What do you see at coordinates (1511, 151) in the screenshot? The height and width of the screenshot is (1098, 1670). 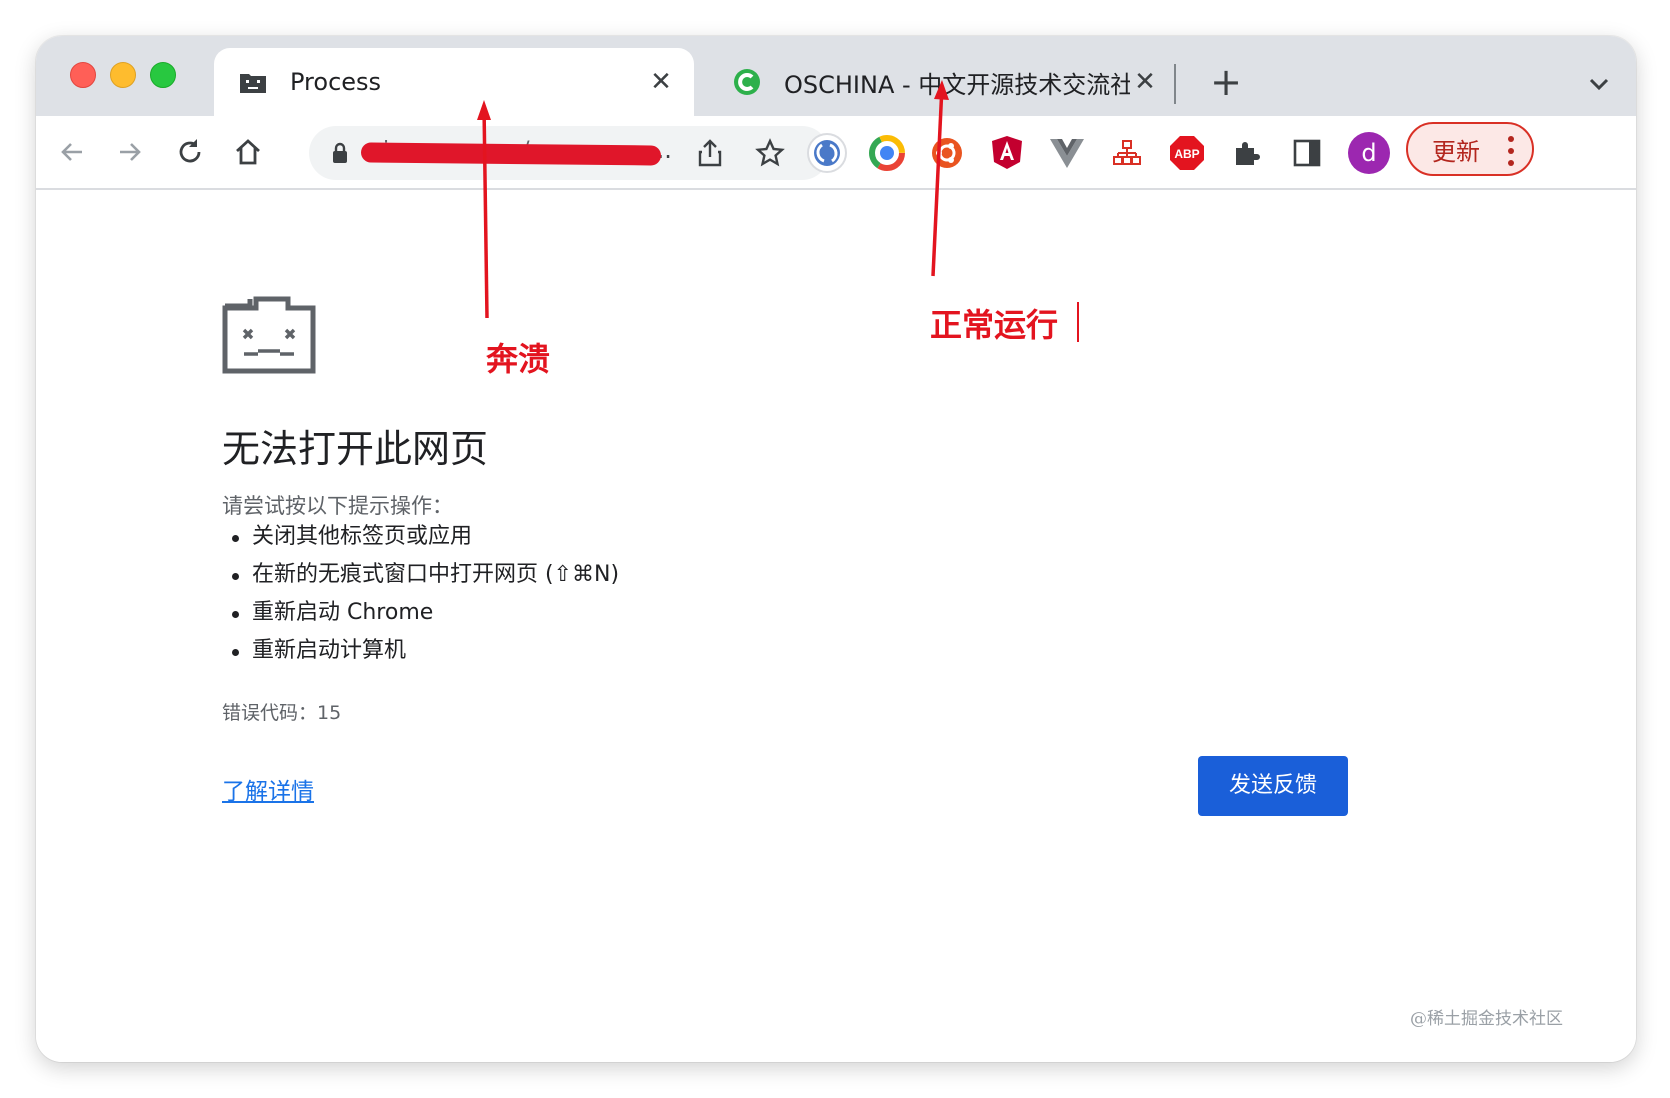 I see `kebab-menu-icon` at bounding box center [1511, 151].